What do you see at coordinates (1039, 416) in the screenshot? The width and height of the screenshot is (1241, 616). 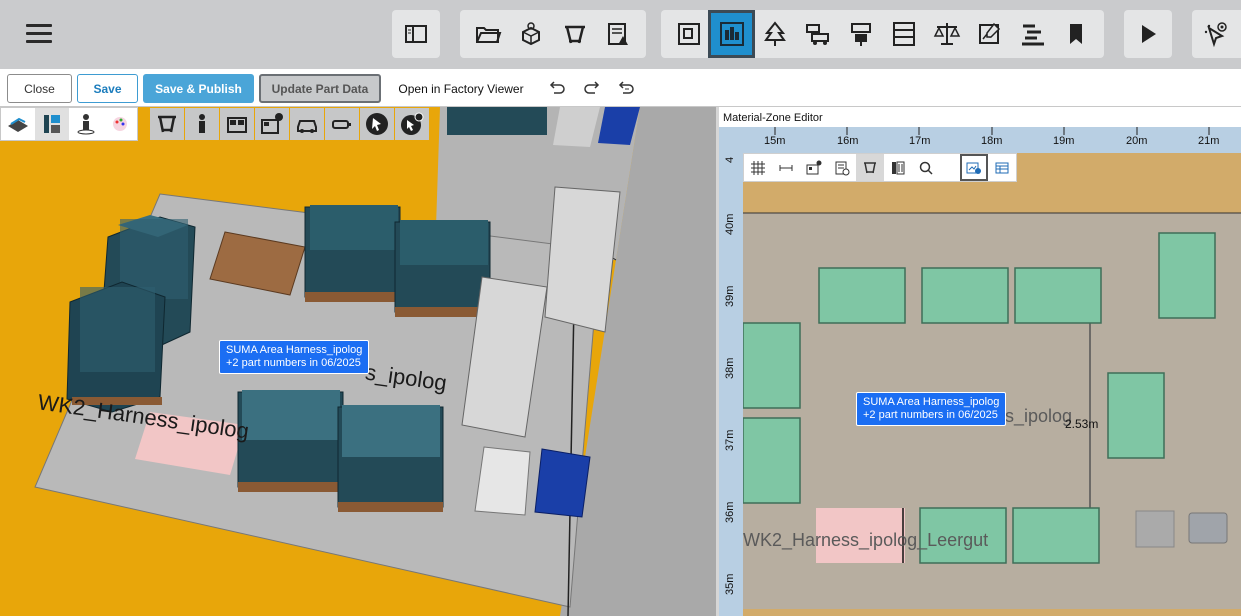 I see `zone-label-mid: s_ipolog` at bounding box center [1039, 416].